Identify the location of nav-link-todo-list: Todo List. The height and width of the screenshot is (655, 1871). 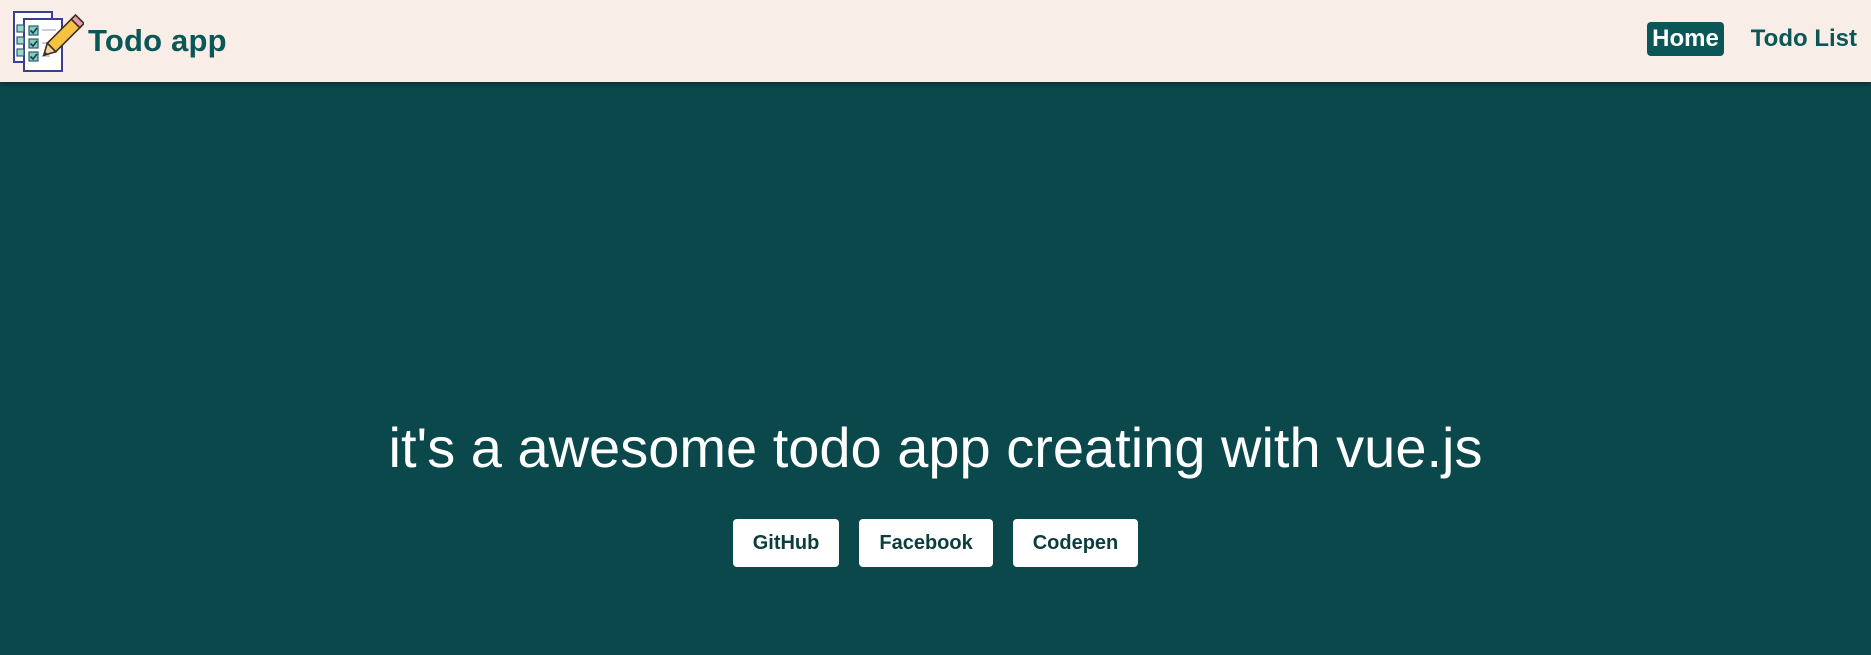
(1804, 39).